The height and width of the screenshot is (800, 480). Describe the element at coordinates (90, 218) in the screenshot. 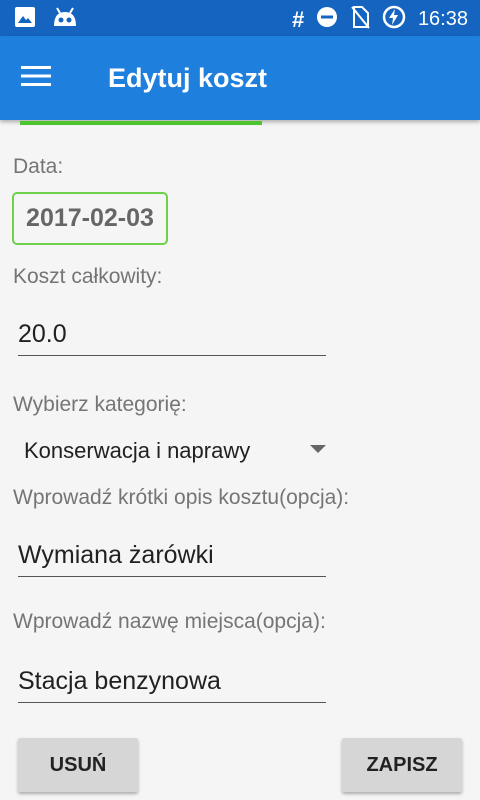

I see `date-picker-field: 2017-02-03` at that location.